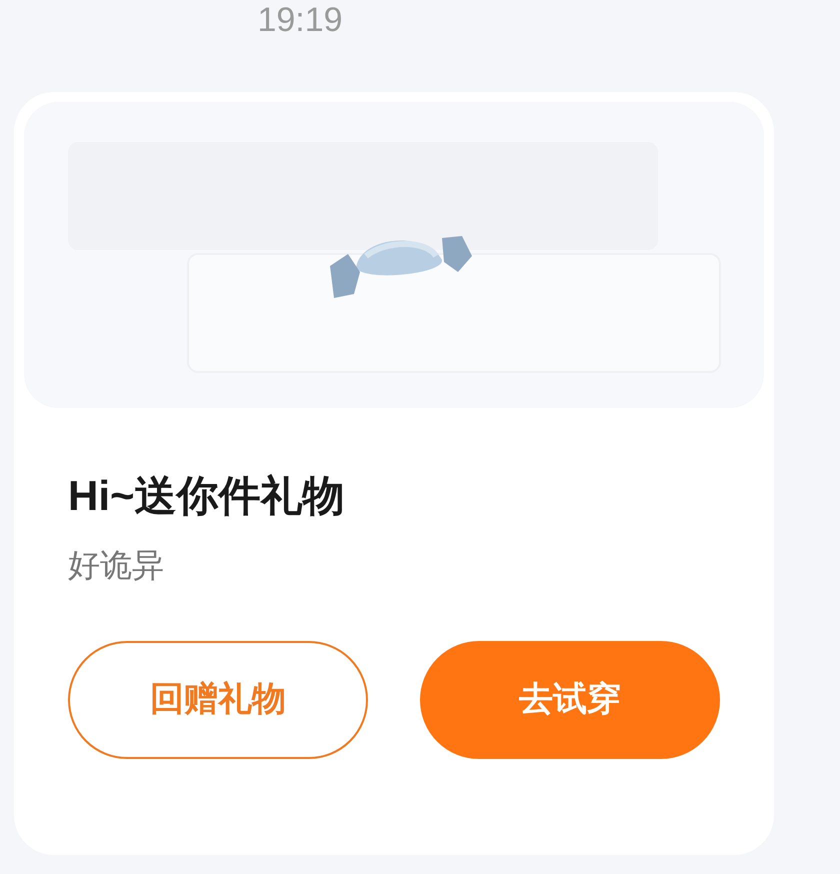 This screenshot has height=874, width=840. I want to click on return-gift-button: 回赠礼物, so click(218, 699).